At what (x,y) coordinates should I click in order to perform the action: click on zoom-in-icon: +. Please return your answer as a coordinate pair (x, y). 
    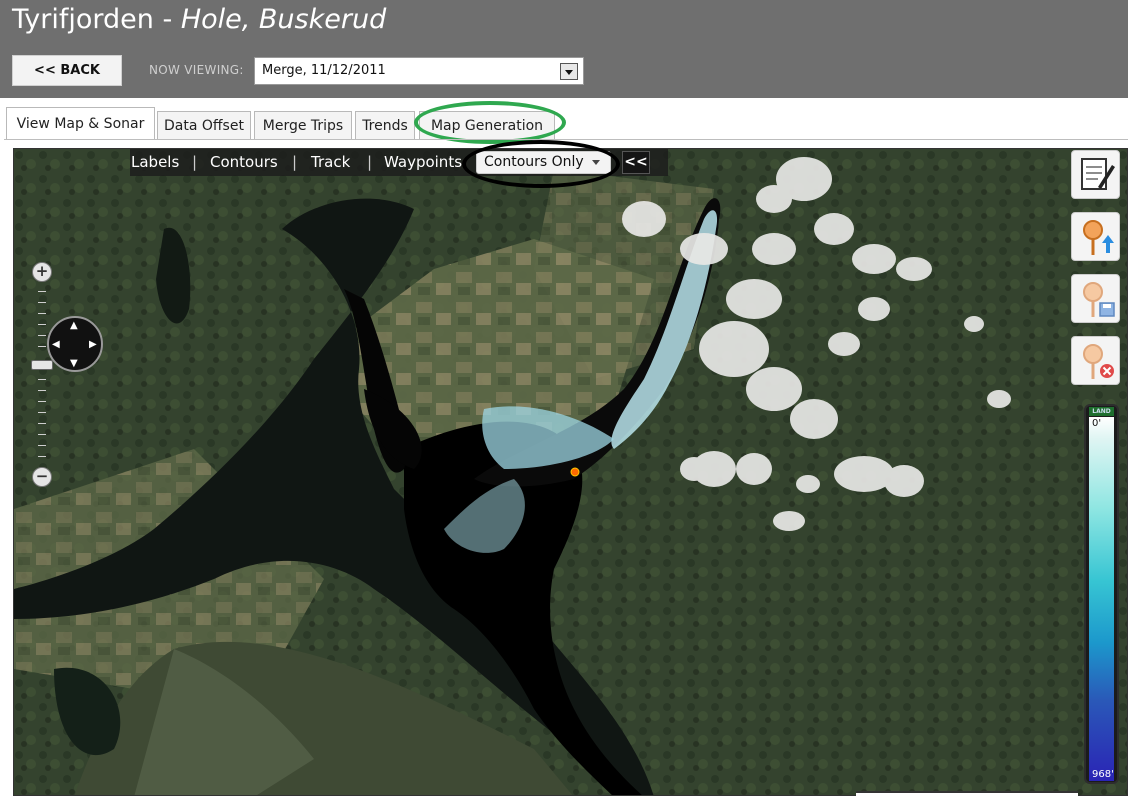
    Looking at the image, I should click on (42, 272).